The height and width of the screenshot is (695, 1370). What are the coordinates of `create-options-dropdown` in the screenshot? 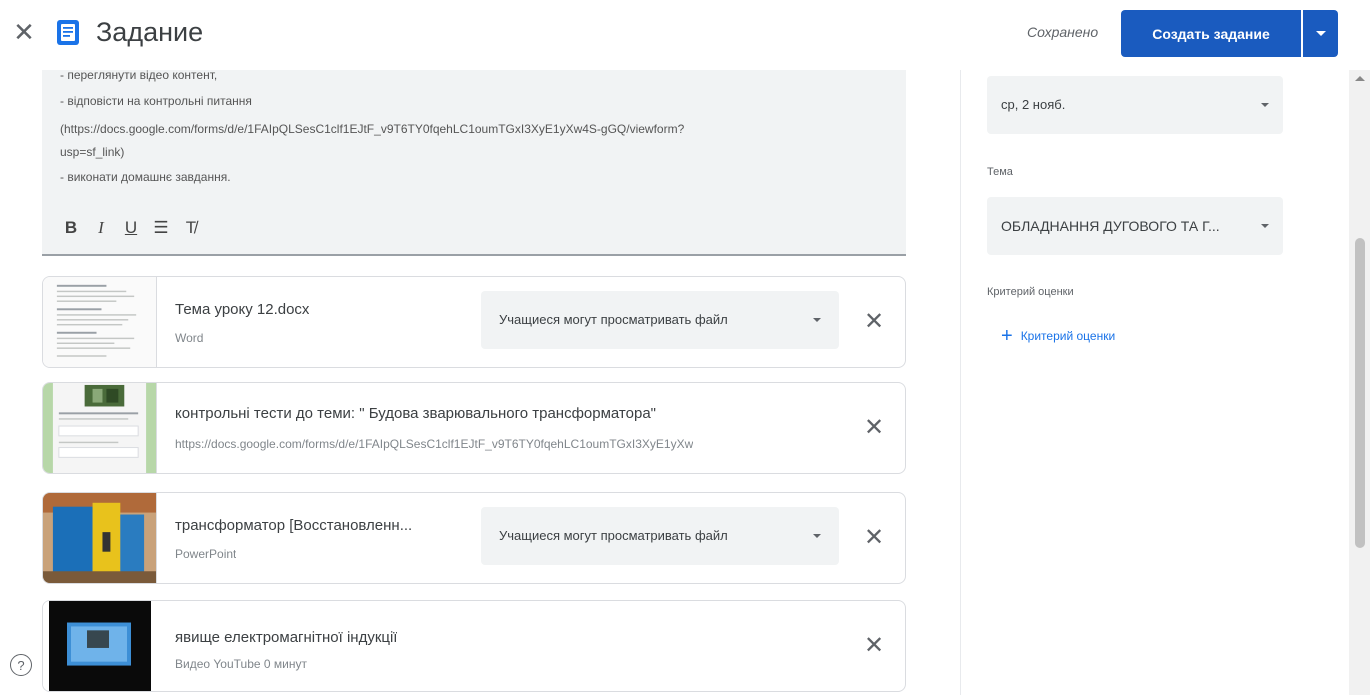 It's located at (1320, 33).